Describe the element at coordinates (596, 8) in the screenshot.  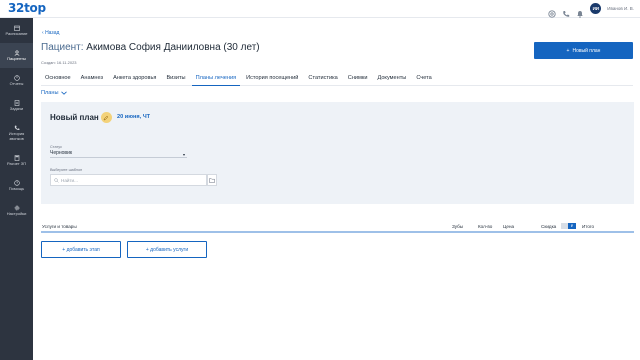
I see `avatar: ИИ` at that location.